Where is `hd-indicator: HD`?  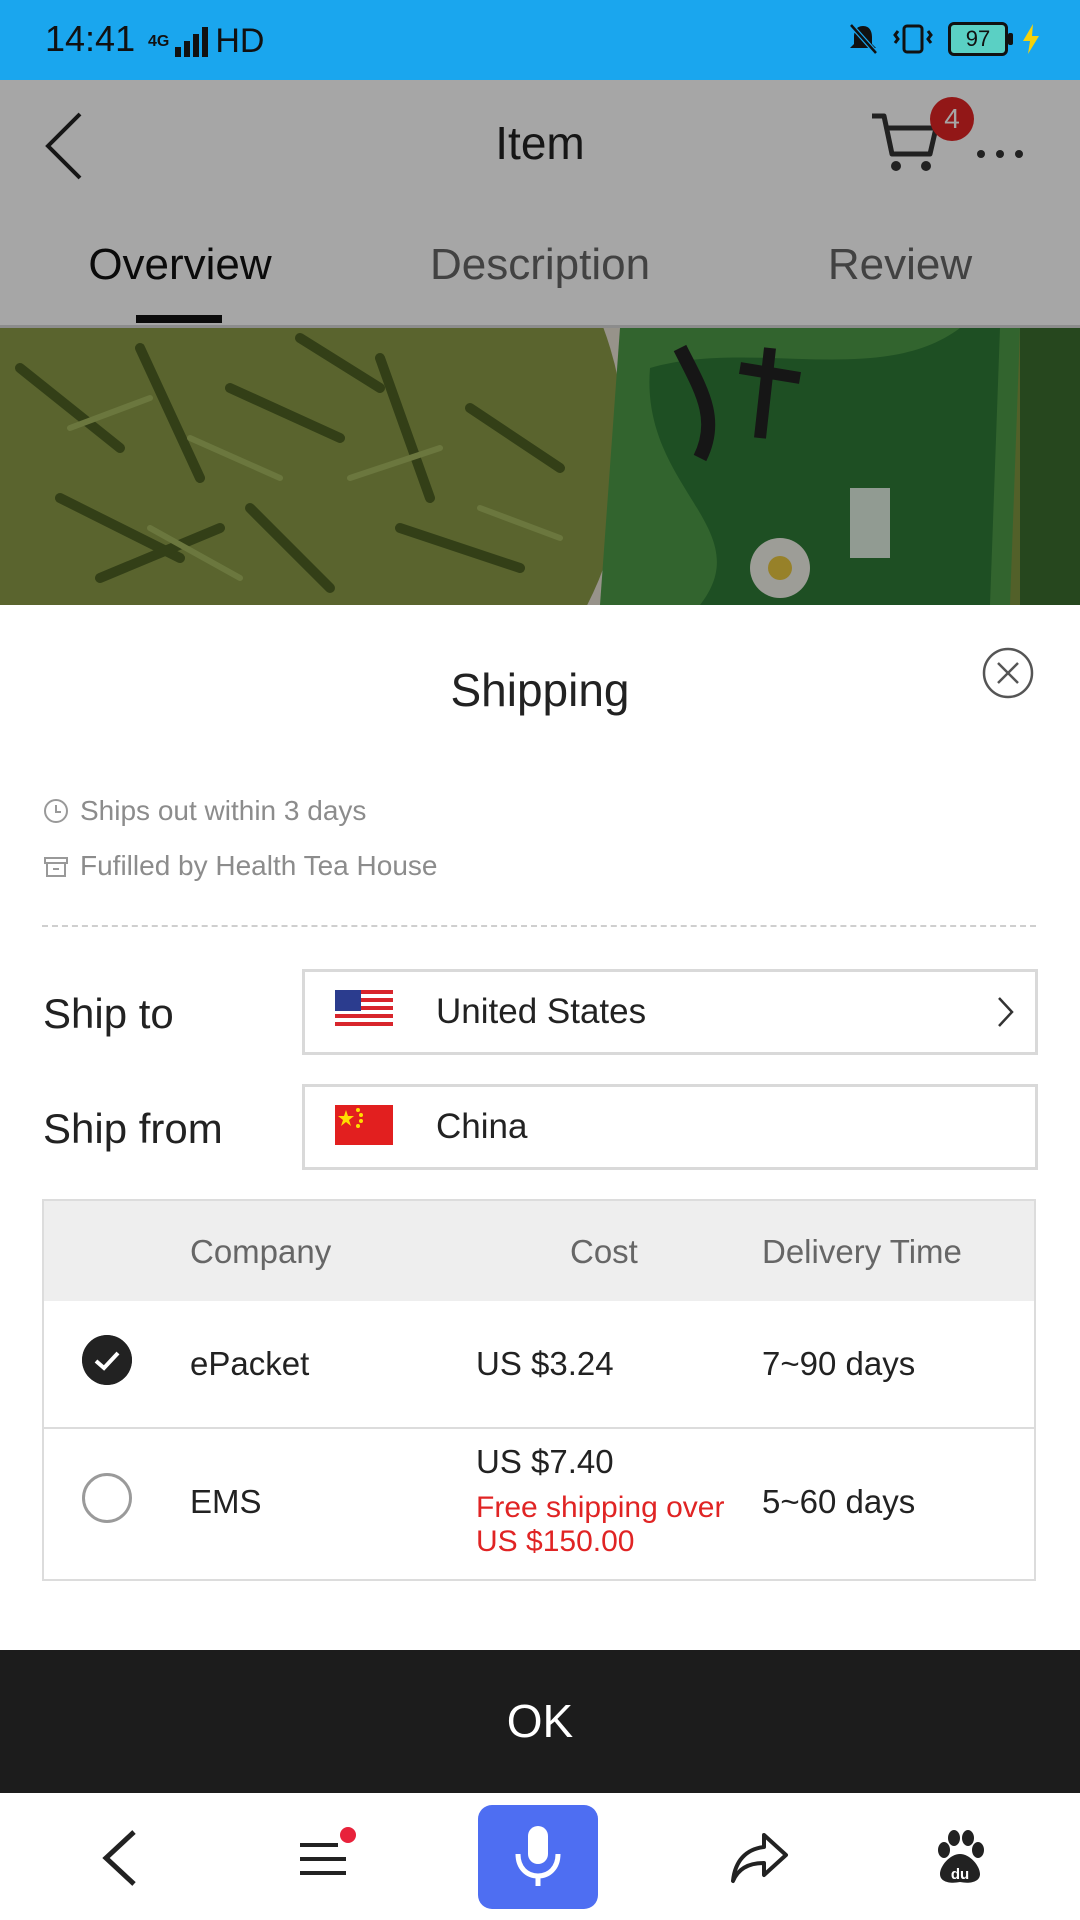 hd-indicator: HD is located at coordinates (240, 41).